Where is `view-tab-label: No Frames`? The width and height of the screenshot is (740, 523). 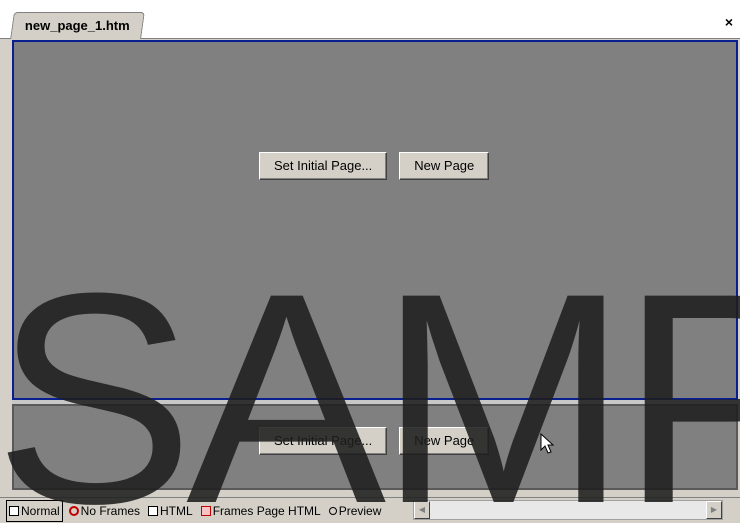 view-tab-label: No Frames is located at coordinates (110, 511).